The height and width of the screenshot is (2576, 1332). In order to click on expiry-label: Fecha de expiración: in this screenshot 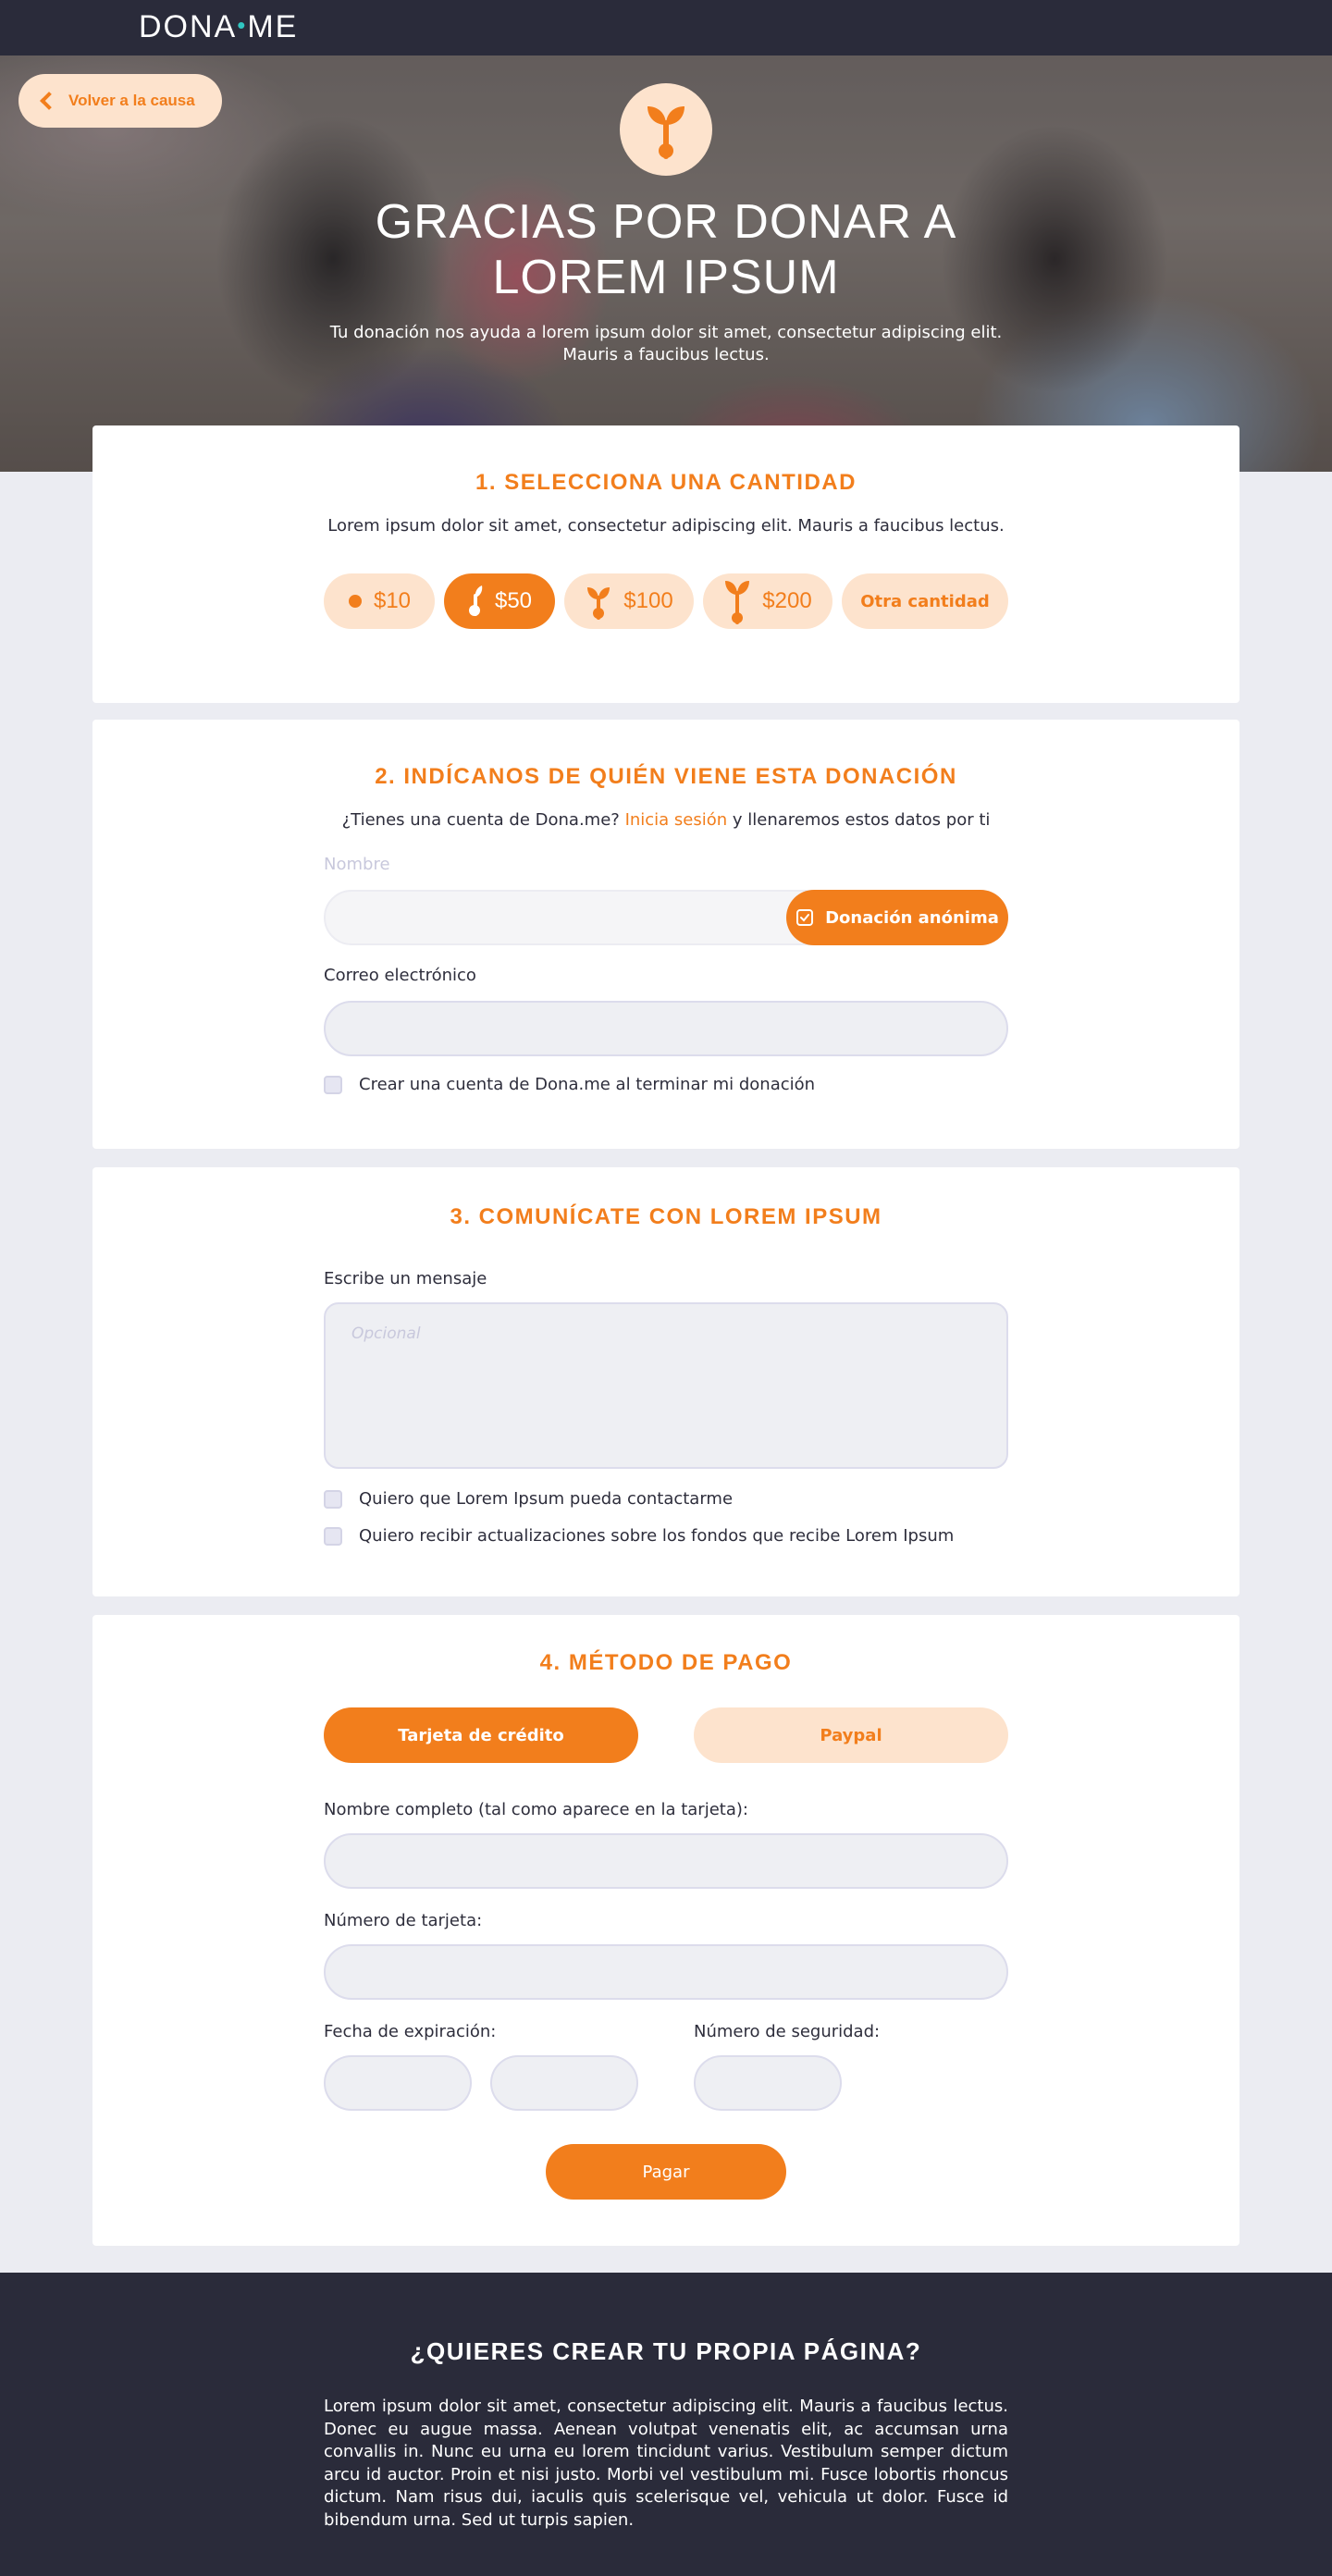, I will do `click(411, 2031)`.